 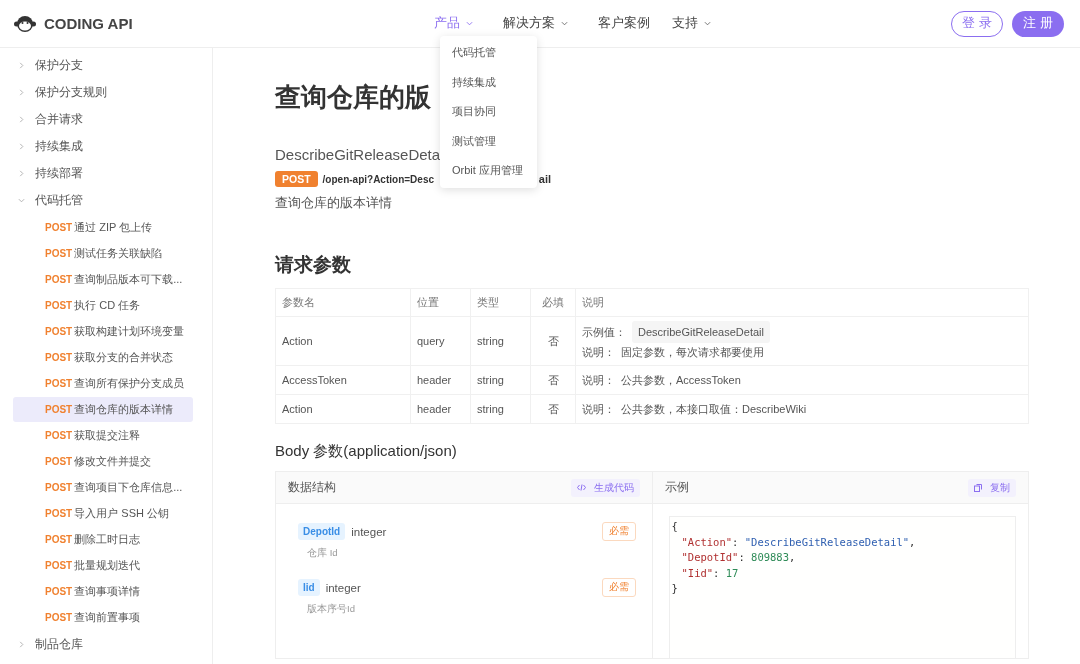 What do you see at coordinates (1038, 23) in the screenshot?
I see `register-button: 注 册` at bounding box center [1038, 23].